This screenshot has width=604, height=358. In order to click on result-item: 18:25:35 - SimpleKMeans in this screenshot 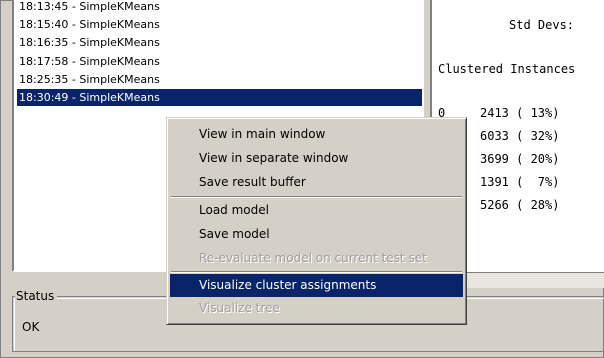, I will do `click(89, 79)`.